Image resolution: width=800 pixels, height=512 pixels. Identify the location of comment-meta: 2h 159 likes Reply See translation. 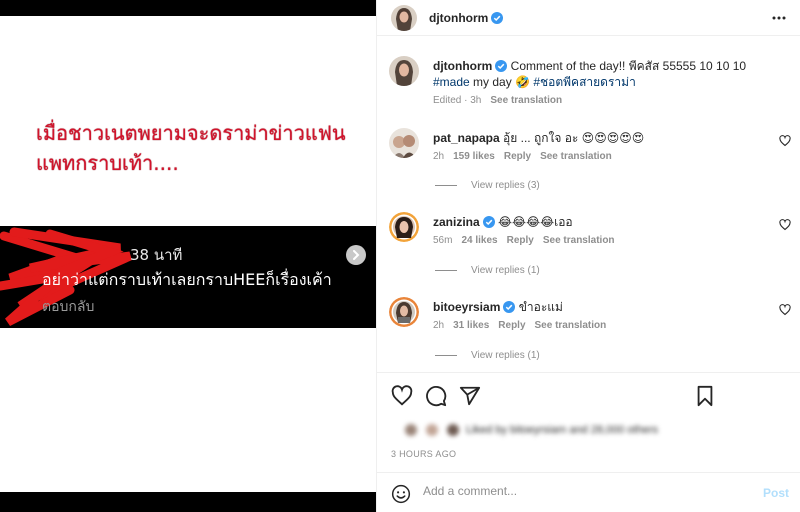
(598, 157).